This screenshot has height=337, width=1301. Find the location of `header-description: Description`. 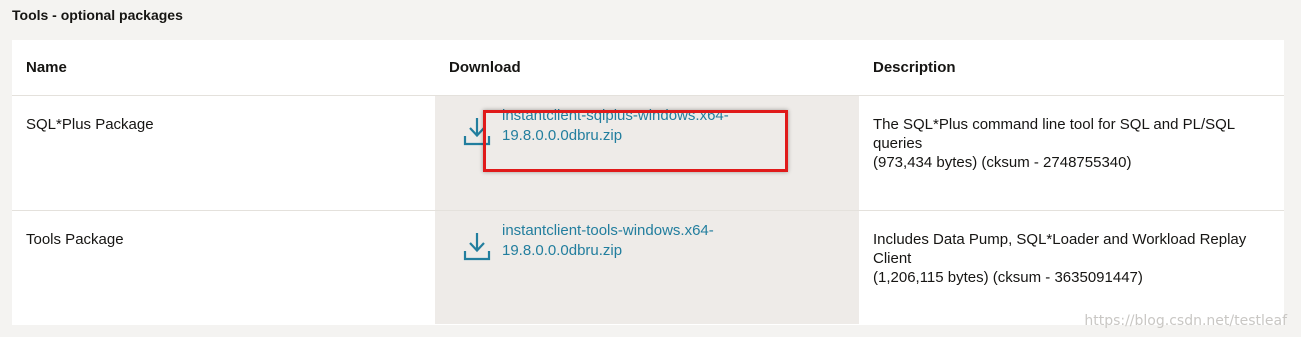

header-description: Description is located at coordinates (1071, 68).